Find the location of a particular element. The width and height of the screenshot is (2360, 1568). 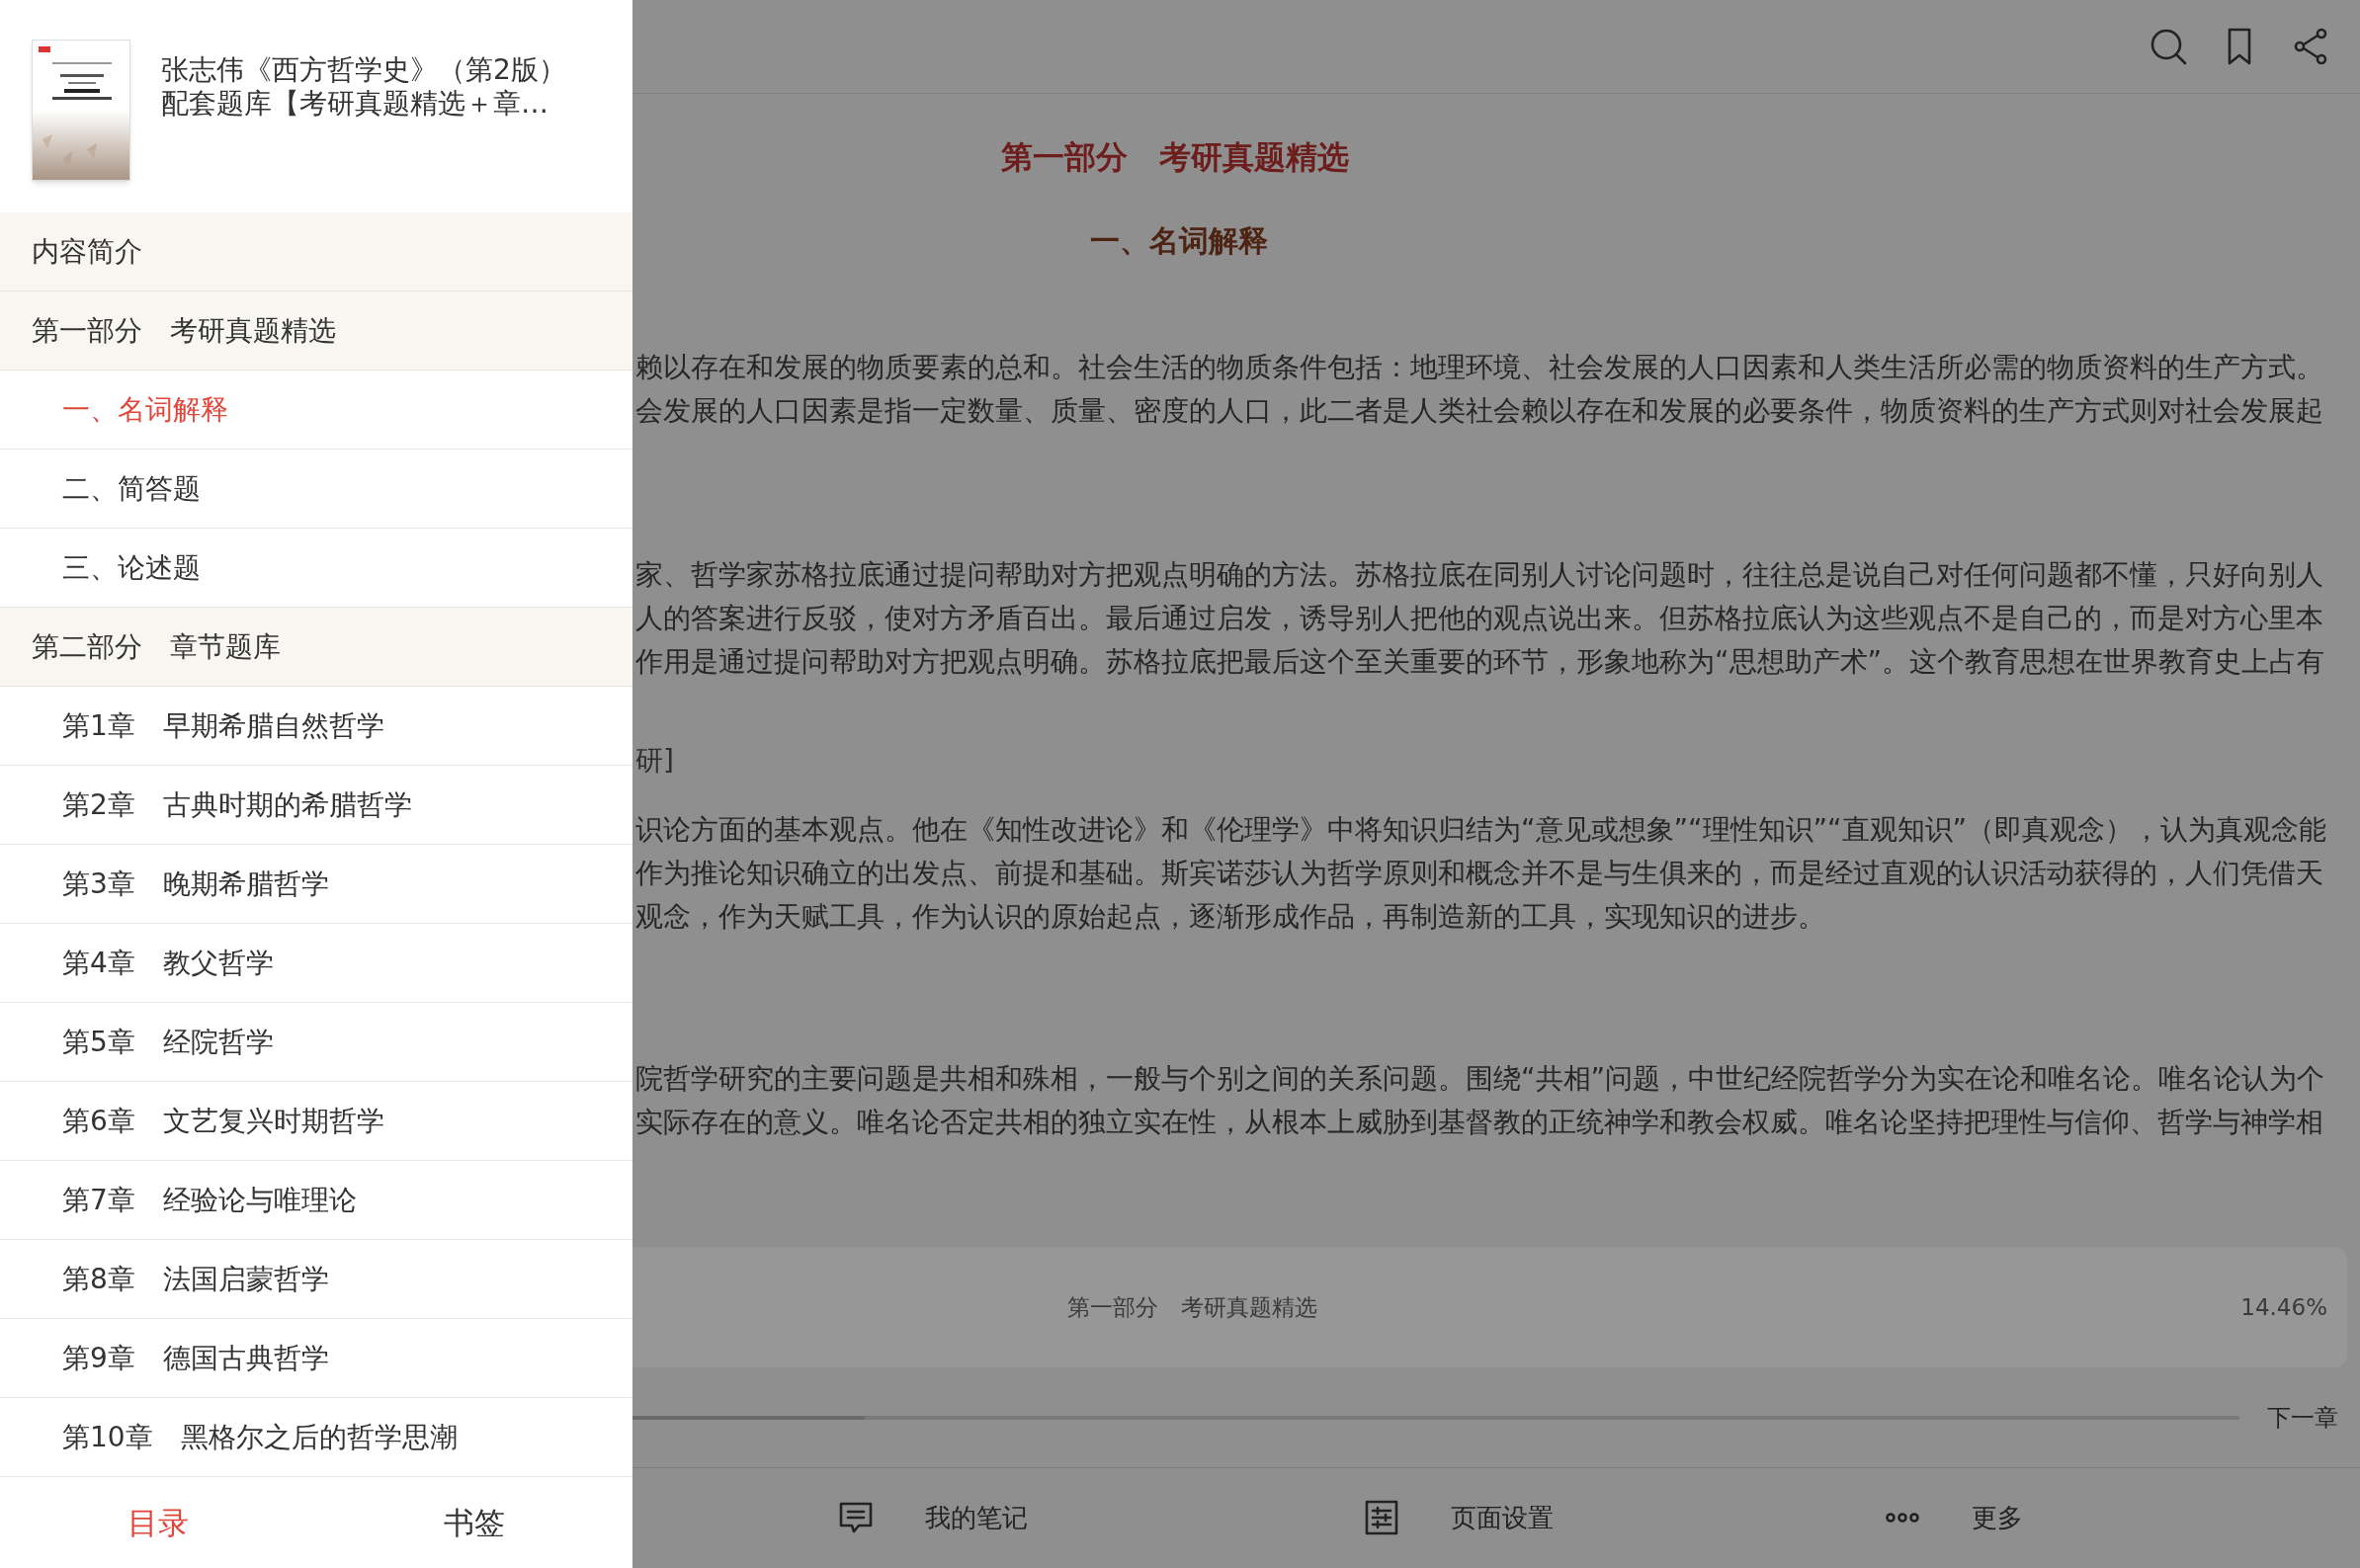

toc-item: 第一部分 考研真题精选 is located at coordinates (316, 331).